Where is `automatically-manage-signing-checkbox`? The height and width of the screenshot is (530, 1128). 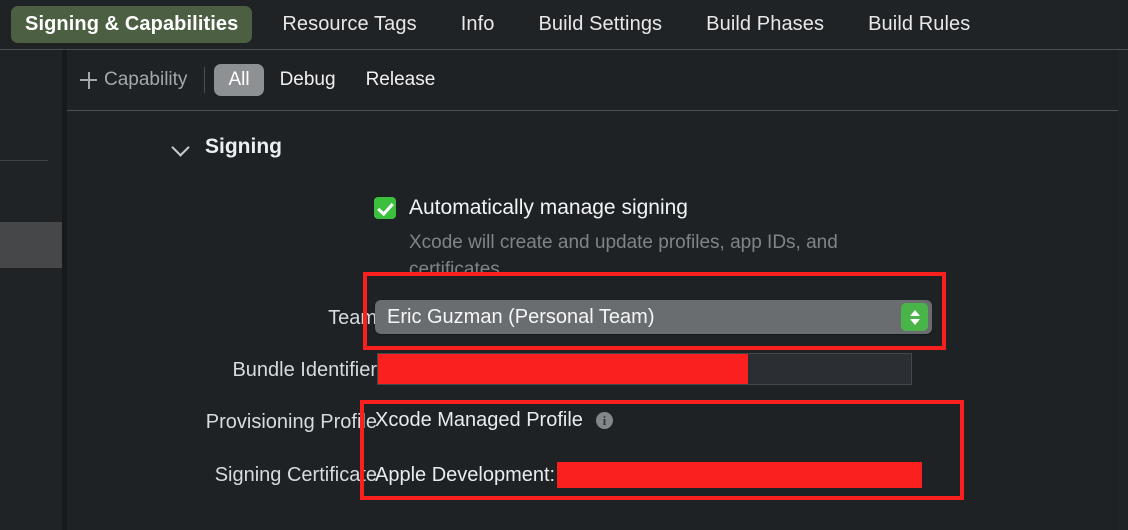
automatically-manage-signing-checkbox is located at coordinates (385, 208).